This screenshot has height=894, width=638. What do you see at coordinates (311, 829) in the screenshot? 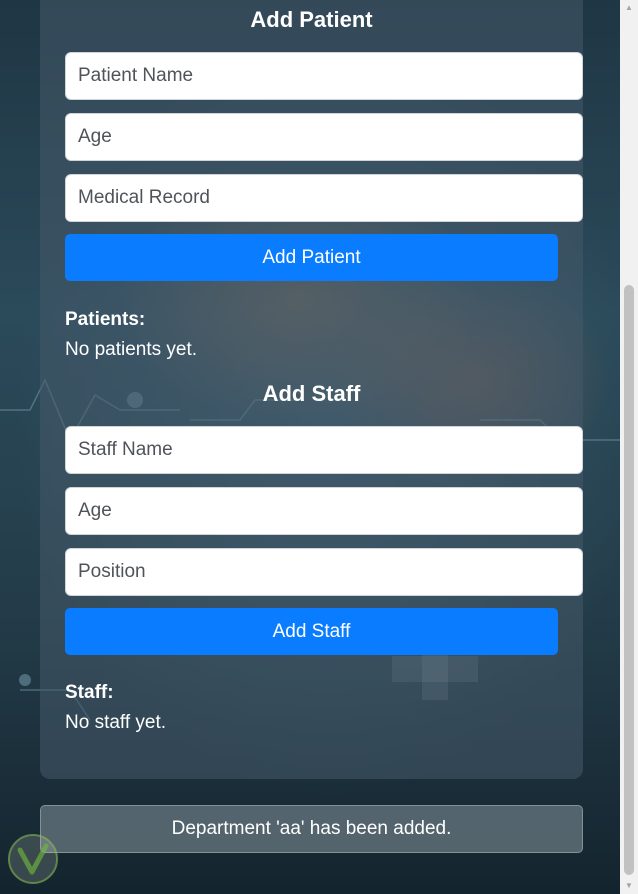
I see `notification-message: Department 'aa' has been added.` at bounding box center [311, 829].